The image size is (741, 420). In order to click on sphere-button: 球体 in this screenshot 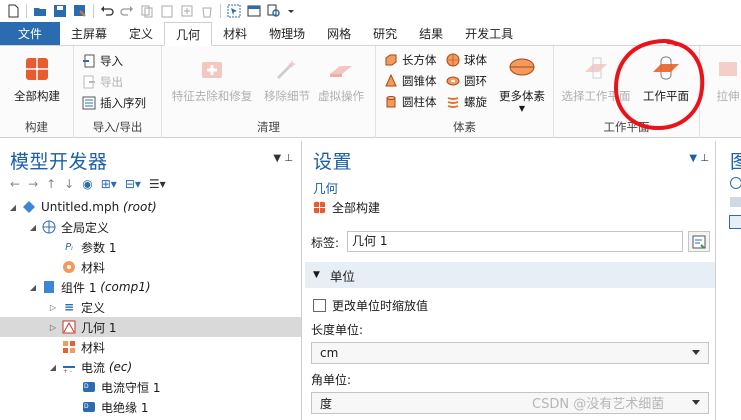, I will do `click(466, 60)`.